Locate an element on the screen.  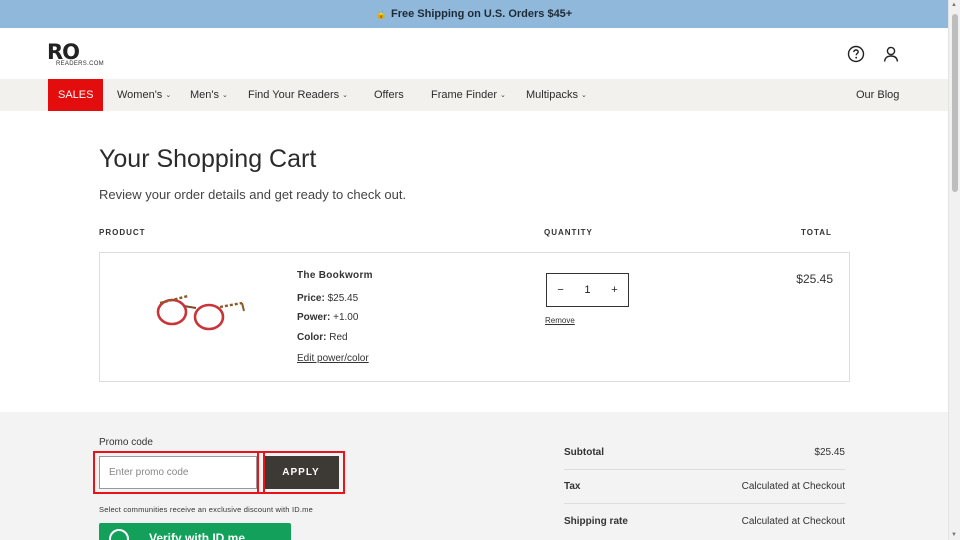
column-header-product: PRODUCT is located at coordinates (122, 232).